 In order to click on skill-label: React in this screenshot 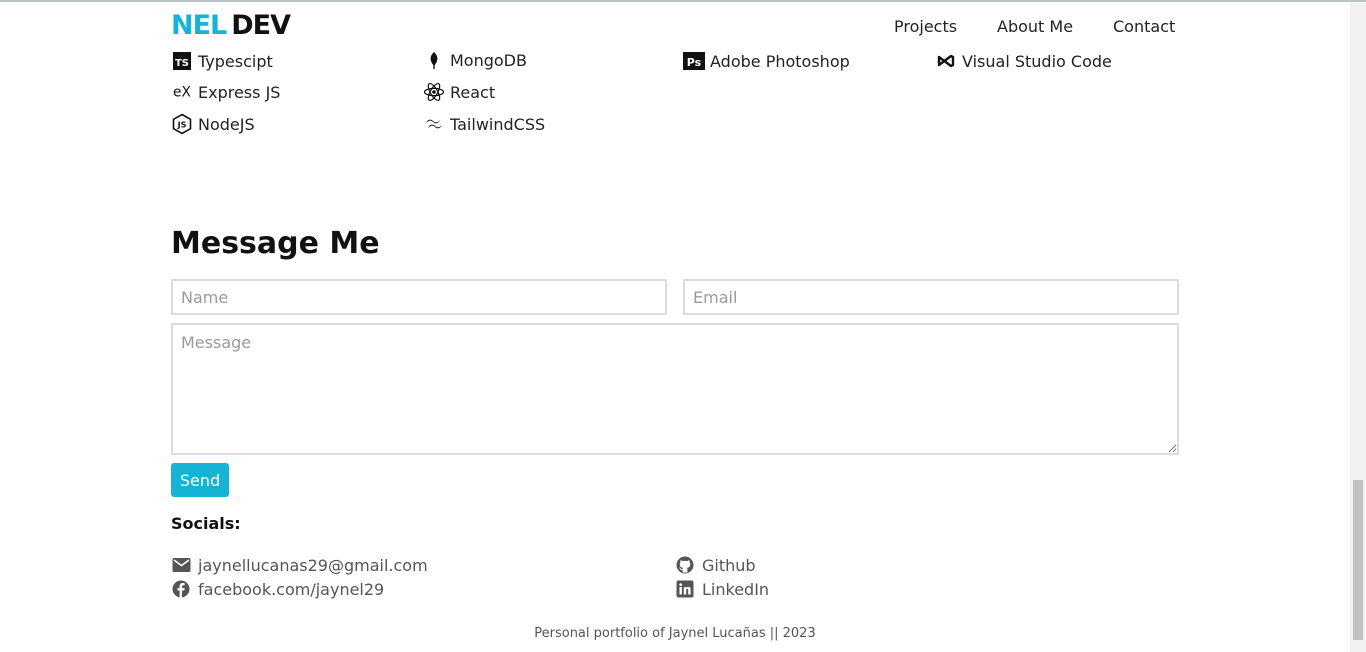, I will do `click(473, 92)`.